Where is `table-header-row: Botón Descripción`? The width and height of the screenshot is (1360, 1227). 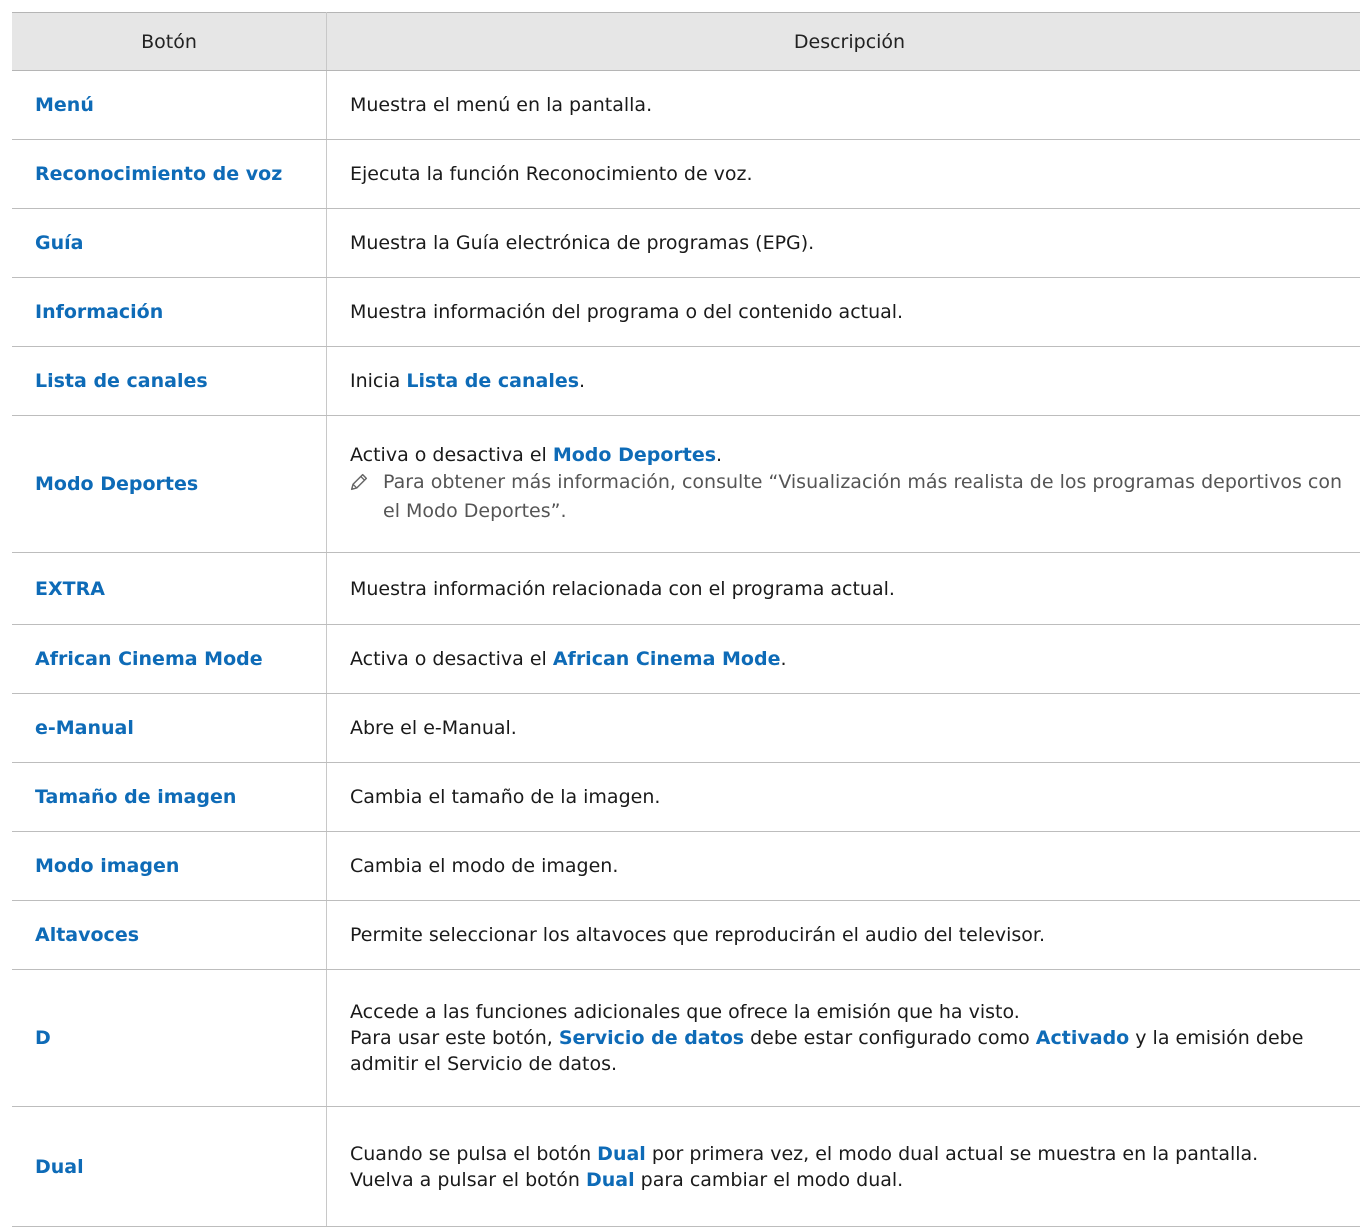
table-header-row: Botón Descripción is located at coordinates (686, 42).